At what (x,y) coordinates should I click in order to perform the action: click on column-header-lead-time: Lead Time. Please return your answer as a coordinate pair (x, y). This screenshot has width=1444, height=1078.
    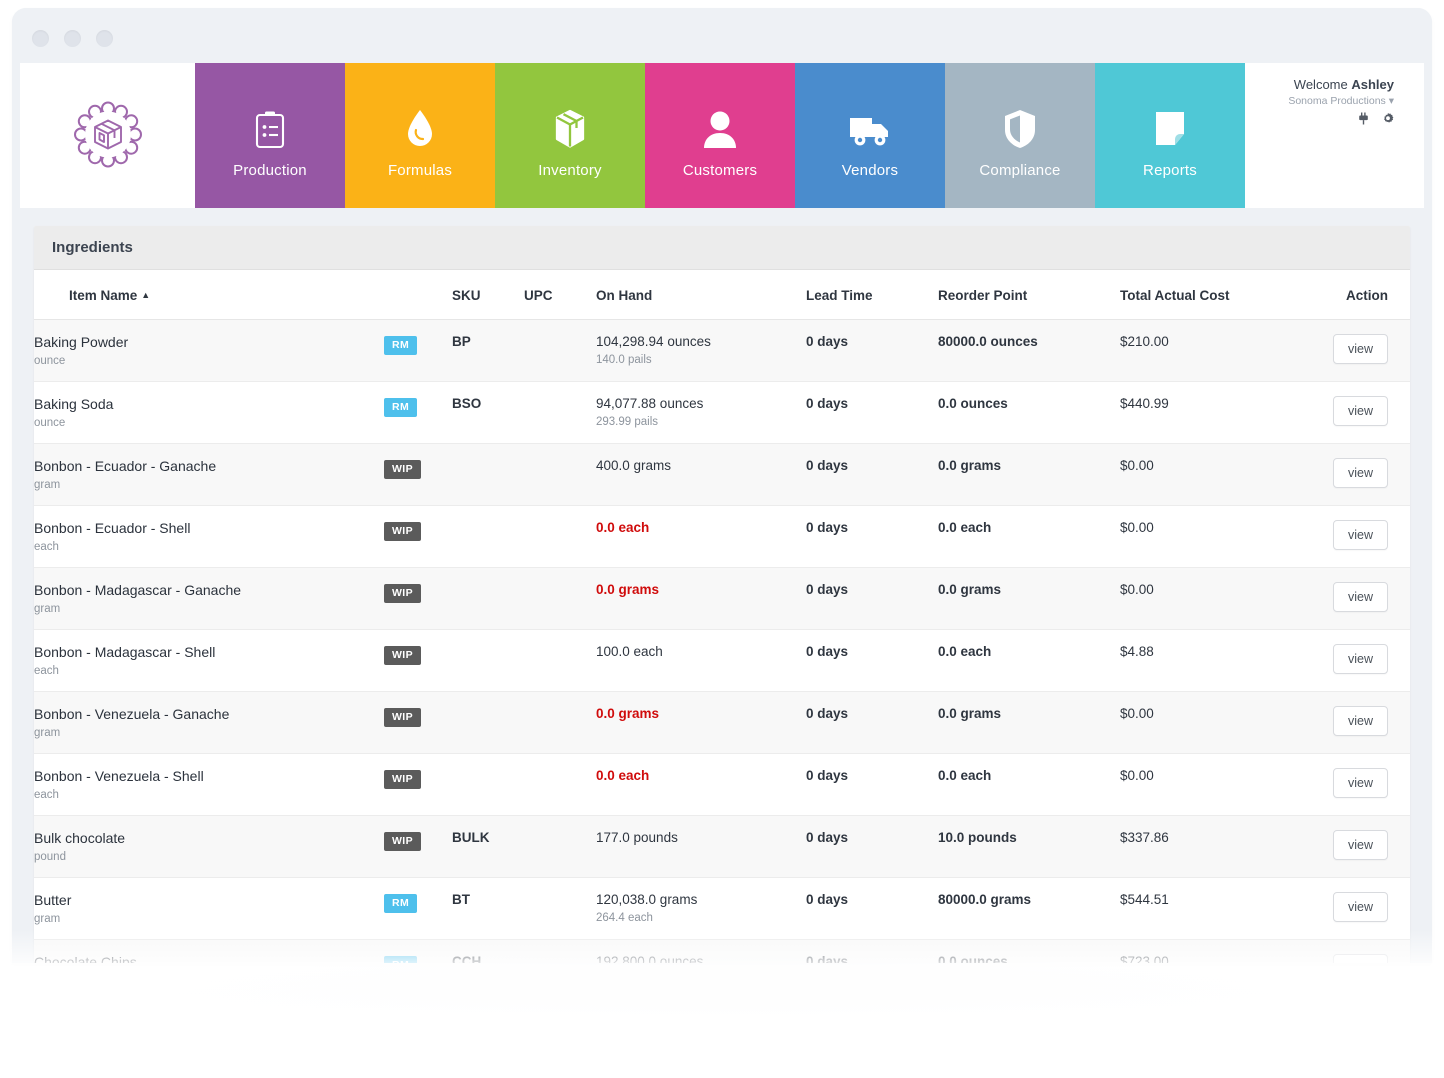
    Looking at the image, I should click on (872, 295).